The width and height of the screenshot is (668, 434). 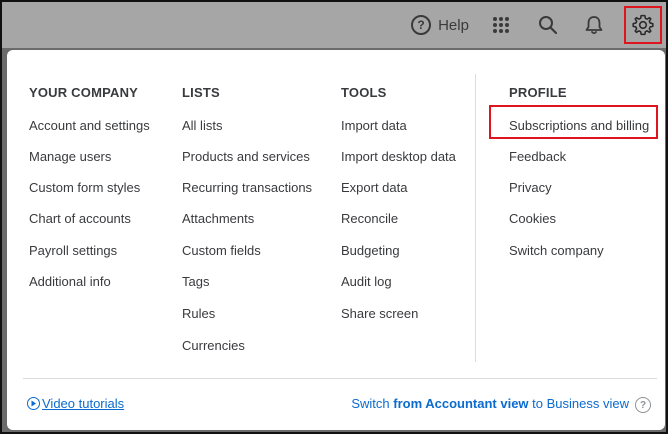 I want to click on link-budgeting: Budgeting, so click(x=370, y=250).